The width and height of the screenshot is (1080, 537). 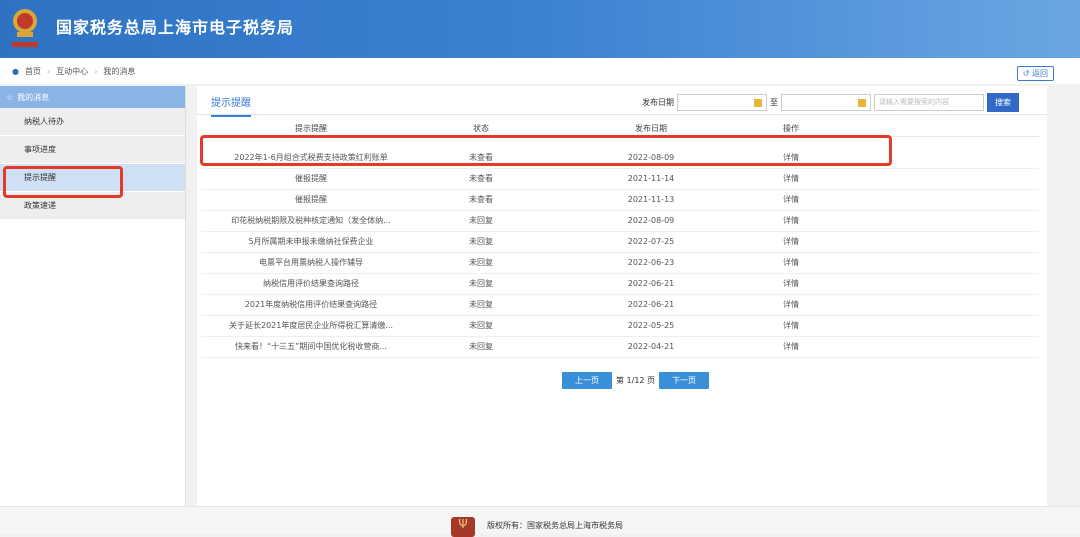 What do you see at coordinates (651, 200) in the screenshot?
I see `row-date: 2021-11-13` at bounding box center [651, 200].